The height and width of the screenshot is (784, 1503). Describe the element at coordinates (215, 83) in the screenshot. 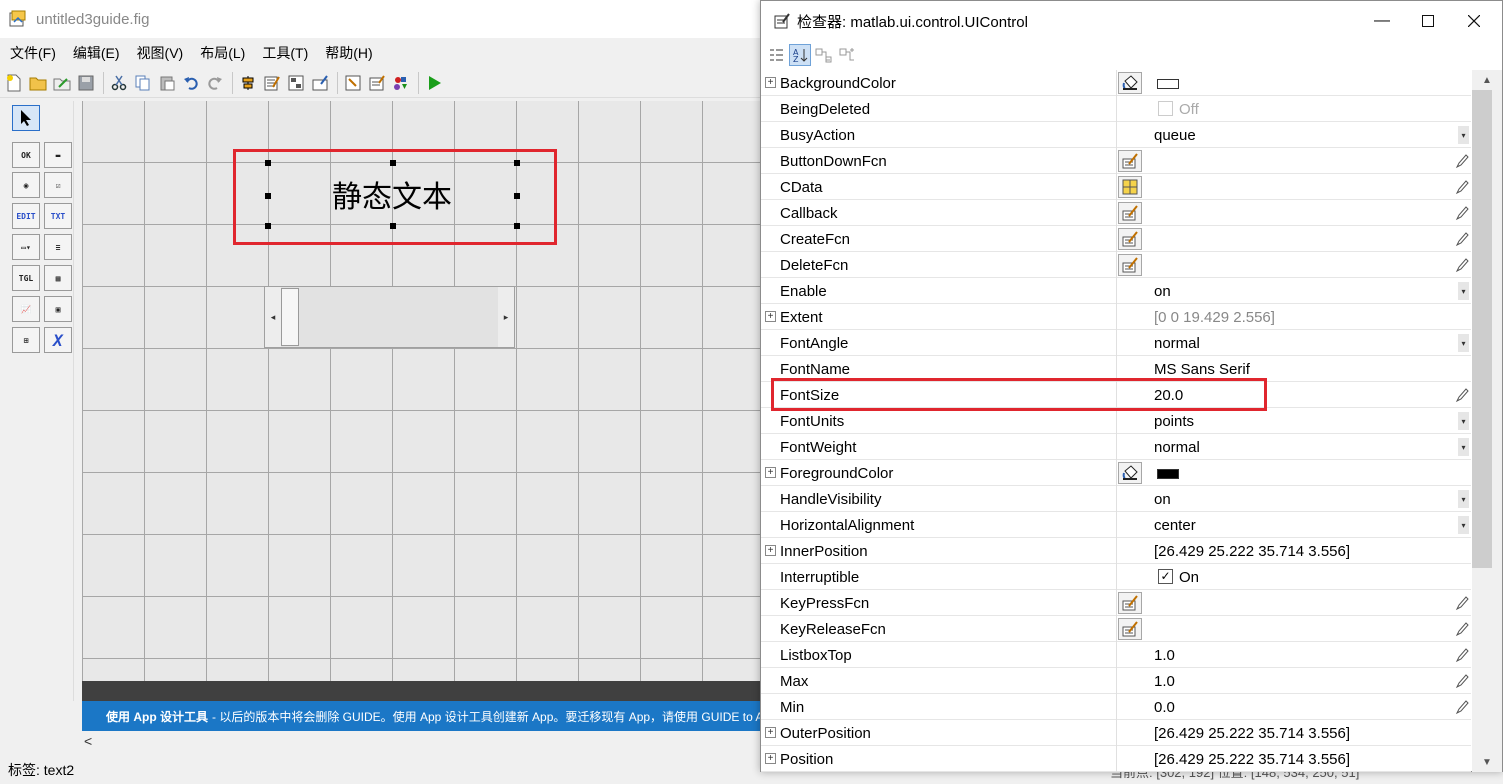

I see `redo-icon` at that location.